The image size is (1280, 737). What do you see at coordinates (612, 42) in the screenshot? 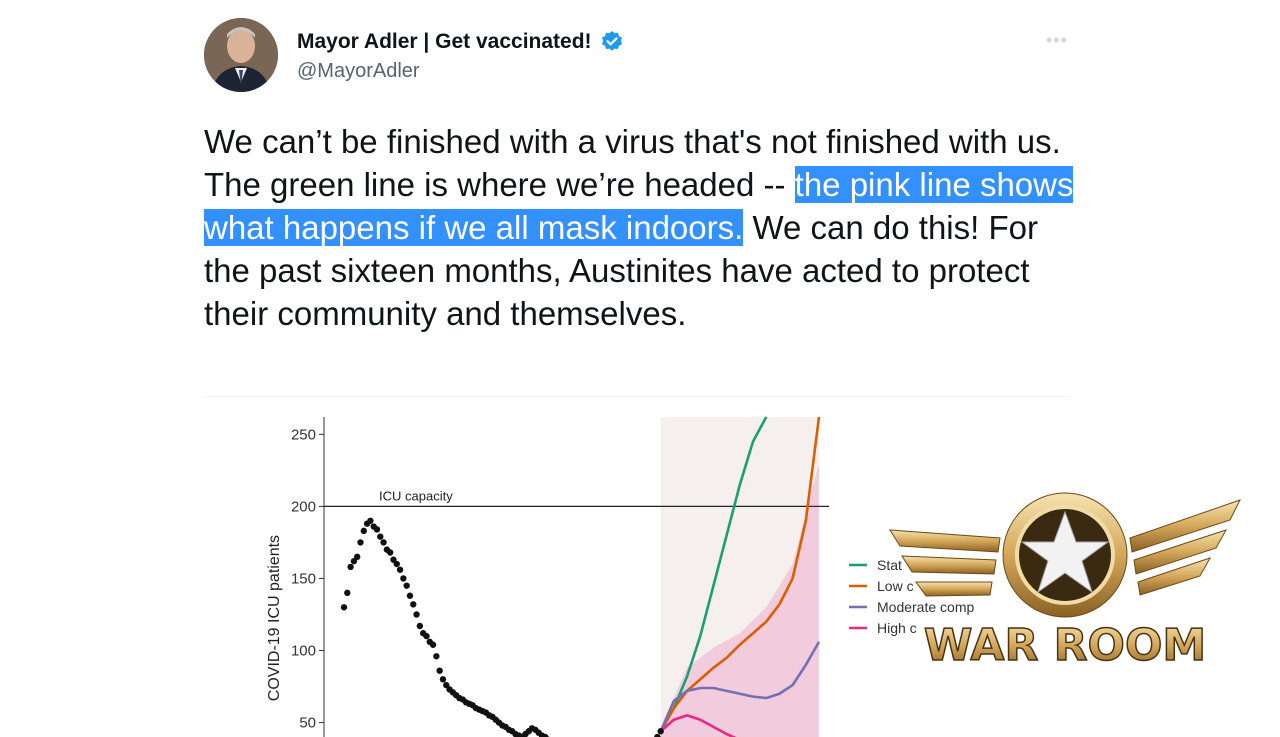
I see `verified-badge-icon` at bounding box center [612, 42].